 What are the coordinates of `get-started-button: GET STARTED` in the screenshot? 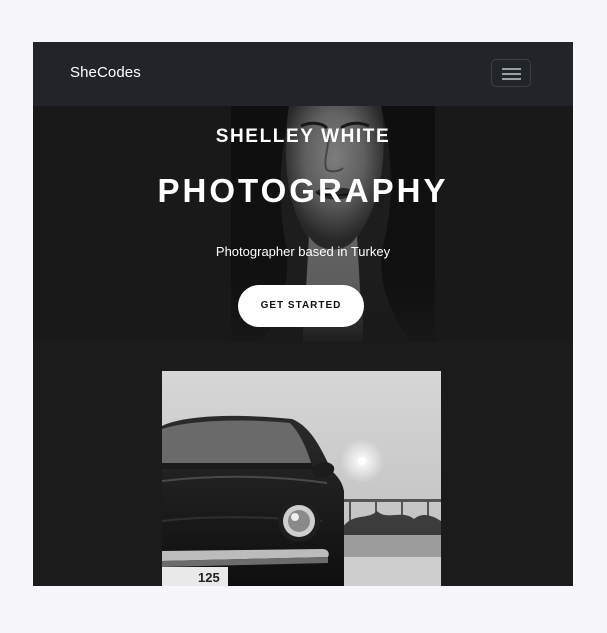 It's located at (301, 306).